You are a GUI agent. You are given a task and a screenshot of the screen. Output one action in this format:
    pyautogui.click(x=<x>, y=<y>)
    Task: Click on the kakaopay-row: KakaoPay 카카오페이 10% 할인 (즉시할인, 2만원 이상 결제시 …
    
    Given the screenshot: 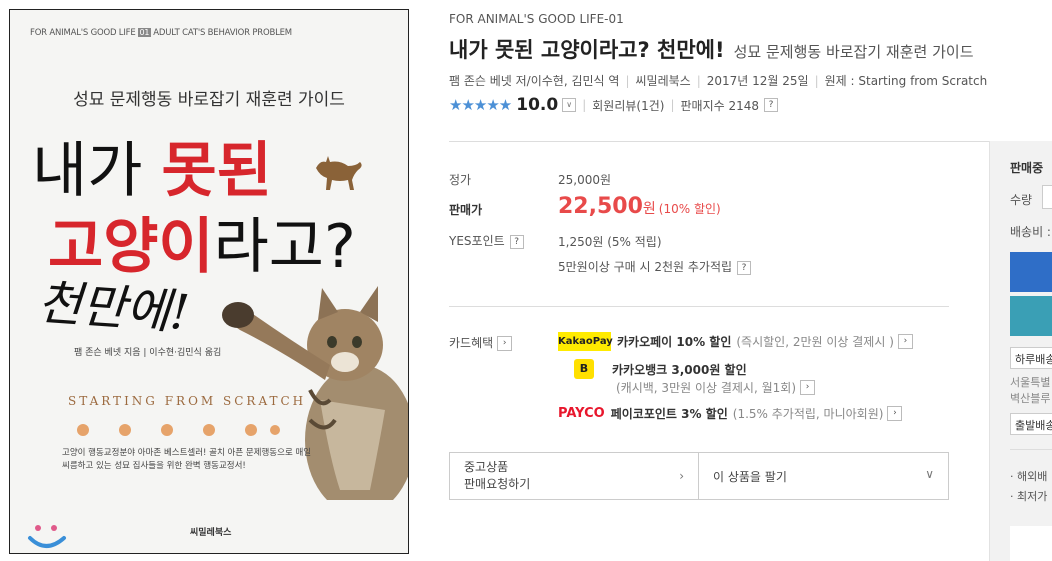 What is the action you would take?
    pyautogui.click(x=735, y=341)
    